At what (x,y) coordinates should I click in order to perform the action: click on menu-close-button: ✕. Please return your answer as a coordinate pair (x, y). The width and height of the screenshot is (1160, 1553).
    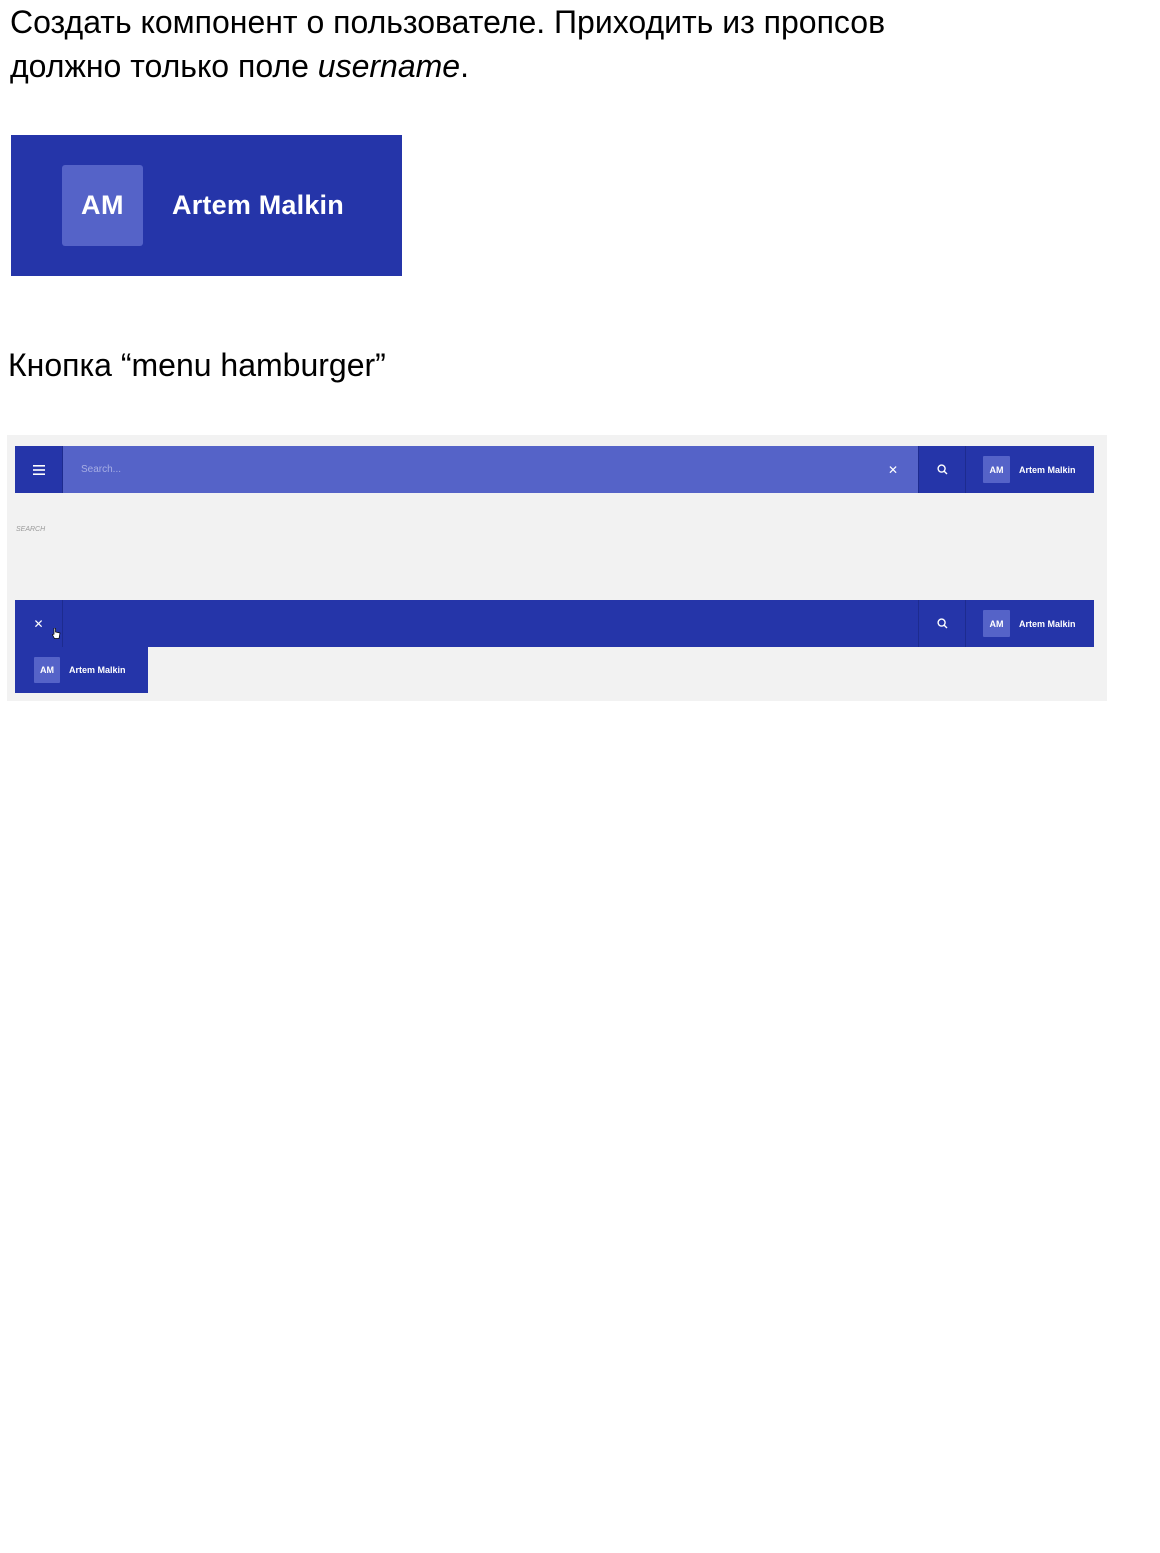
    Looking at the image, I should click on (39, 623).